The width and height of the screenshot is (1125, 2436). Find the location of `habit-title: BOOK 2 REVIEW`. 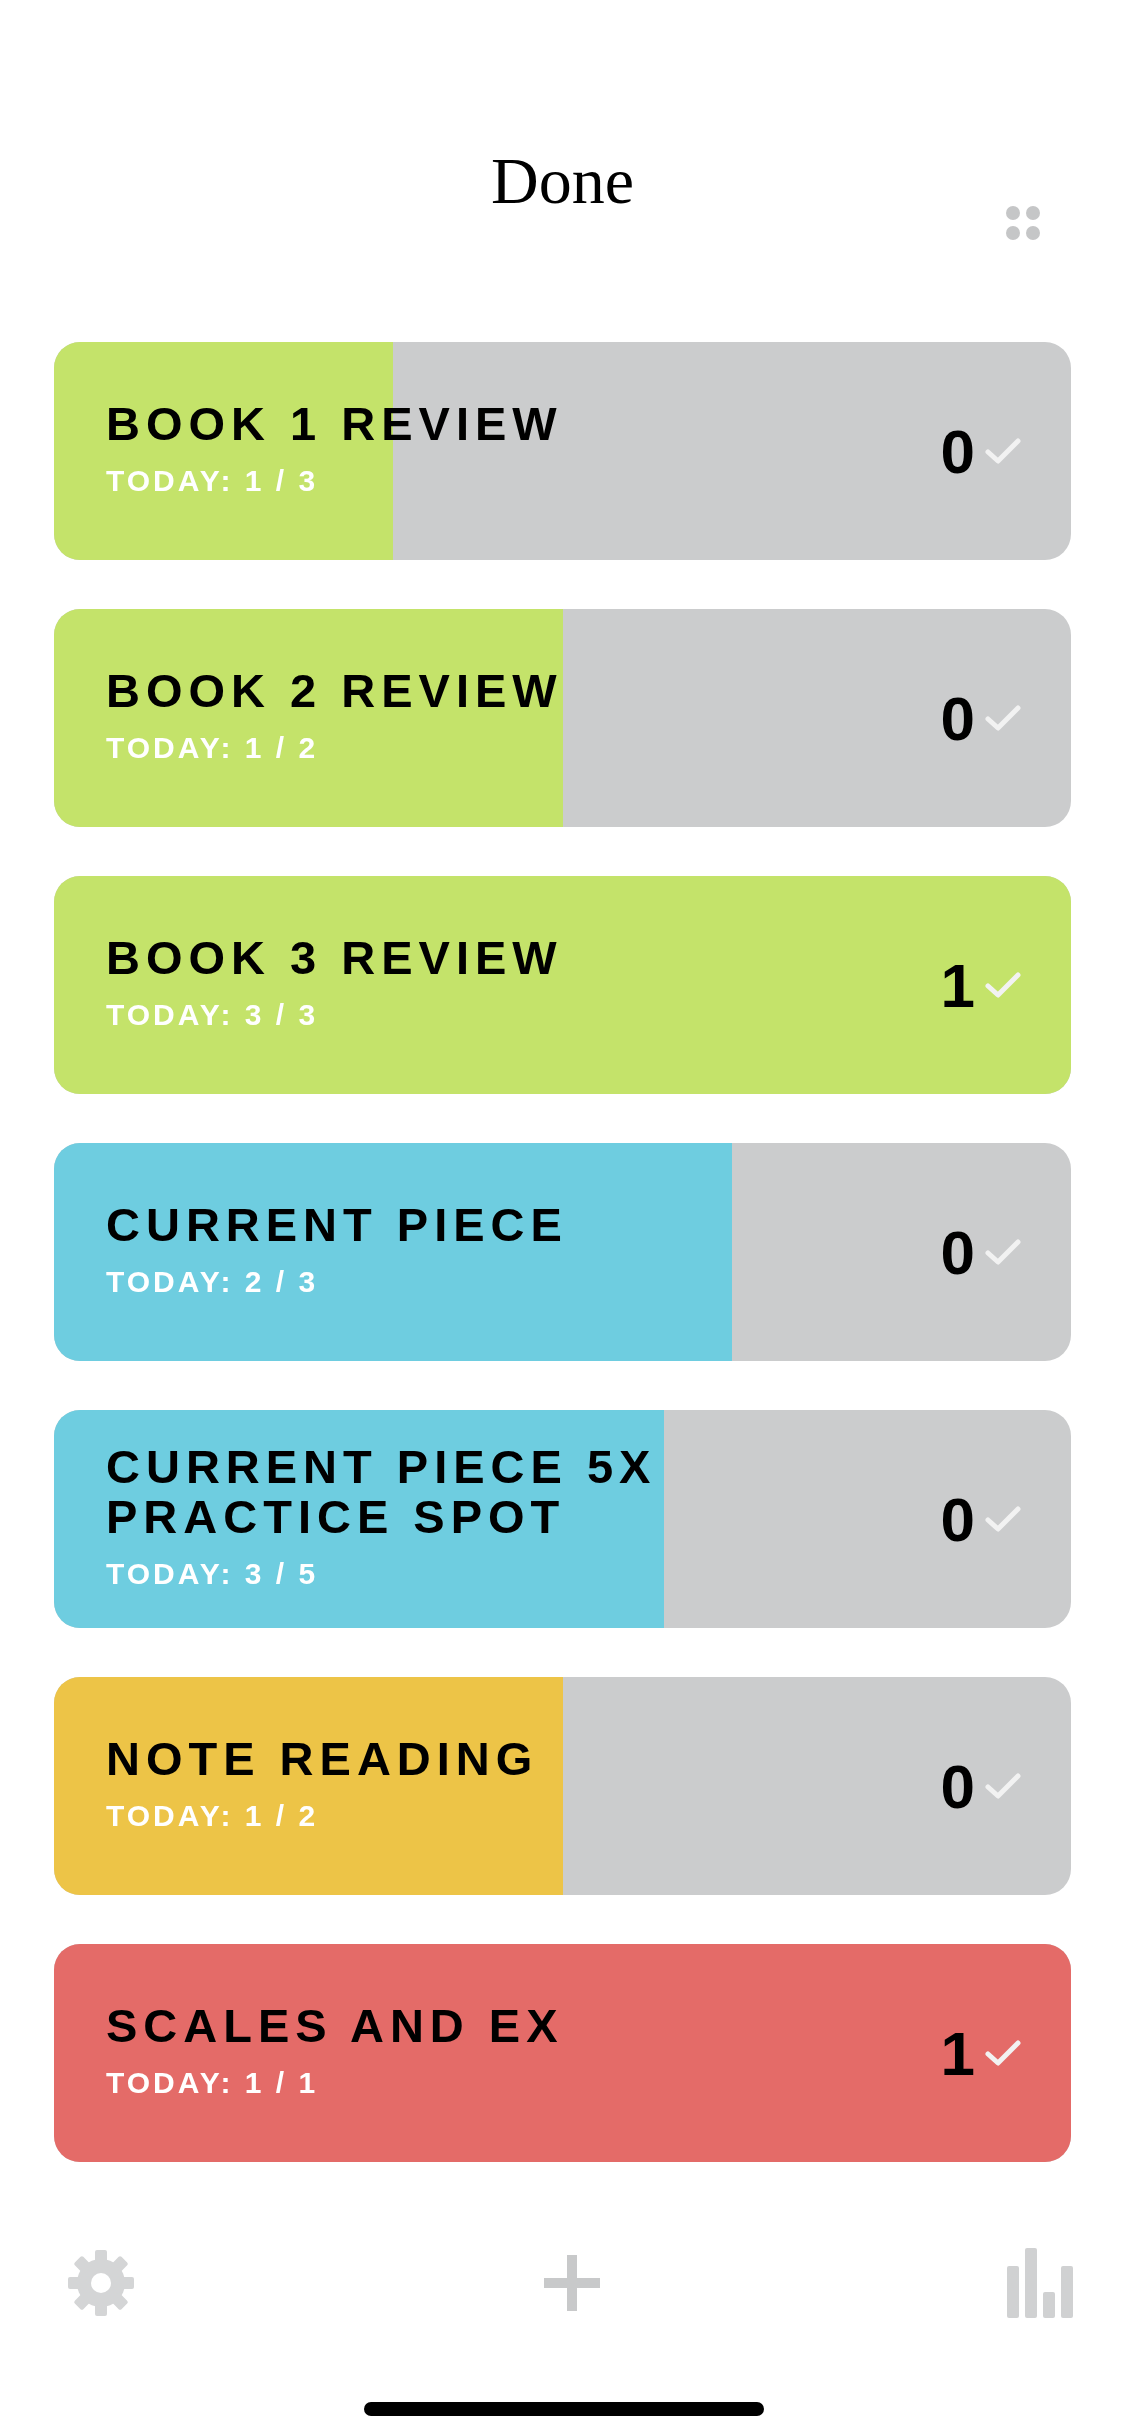

habit-title: BOOK 2 REVIEW is located at coordinates (335, 690).